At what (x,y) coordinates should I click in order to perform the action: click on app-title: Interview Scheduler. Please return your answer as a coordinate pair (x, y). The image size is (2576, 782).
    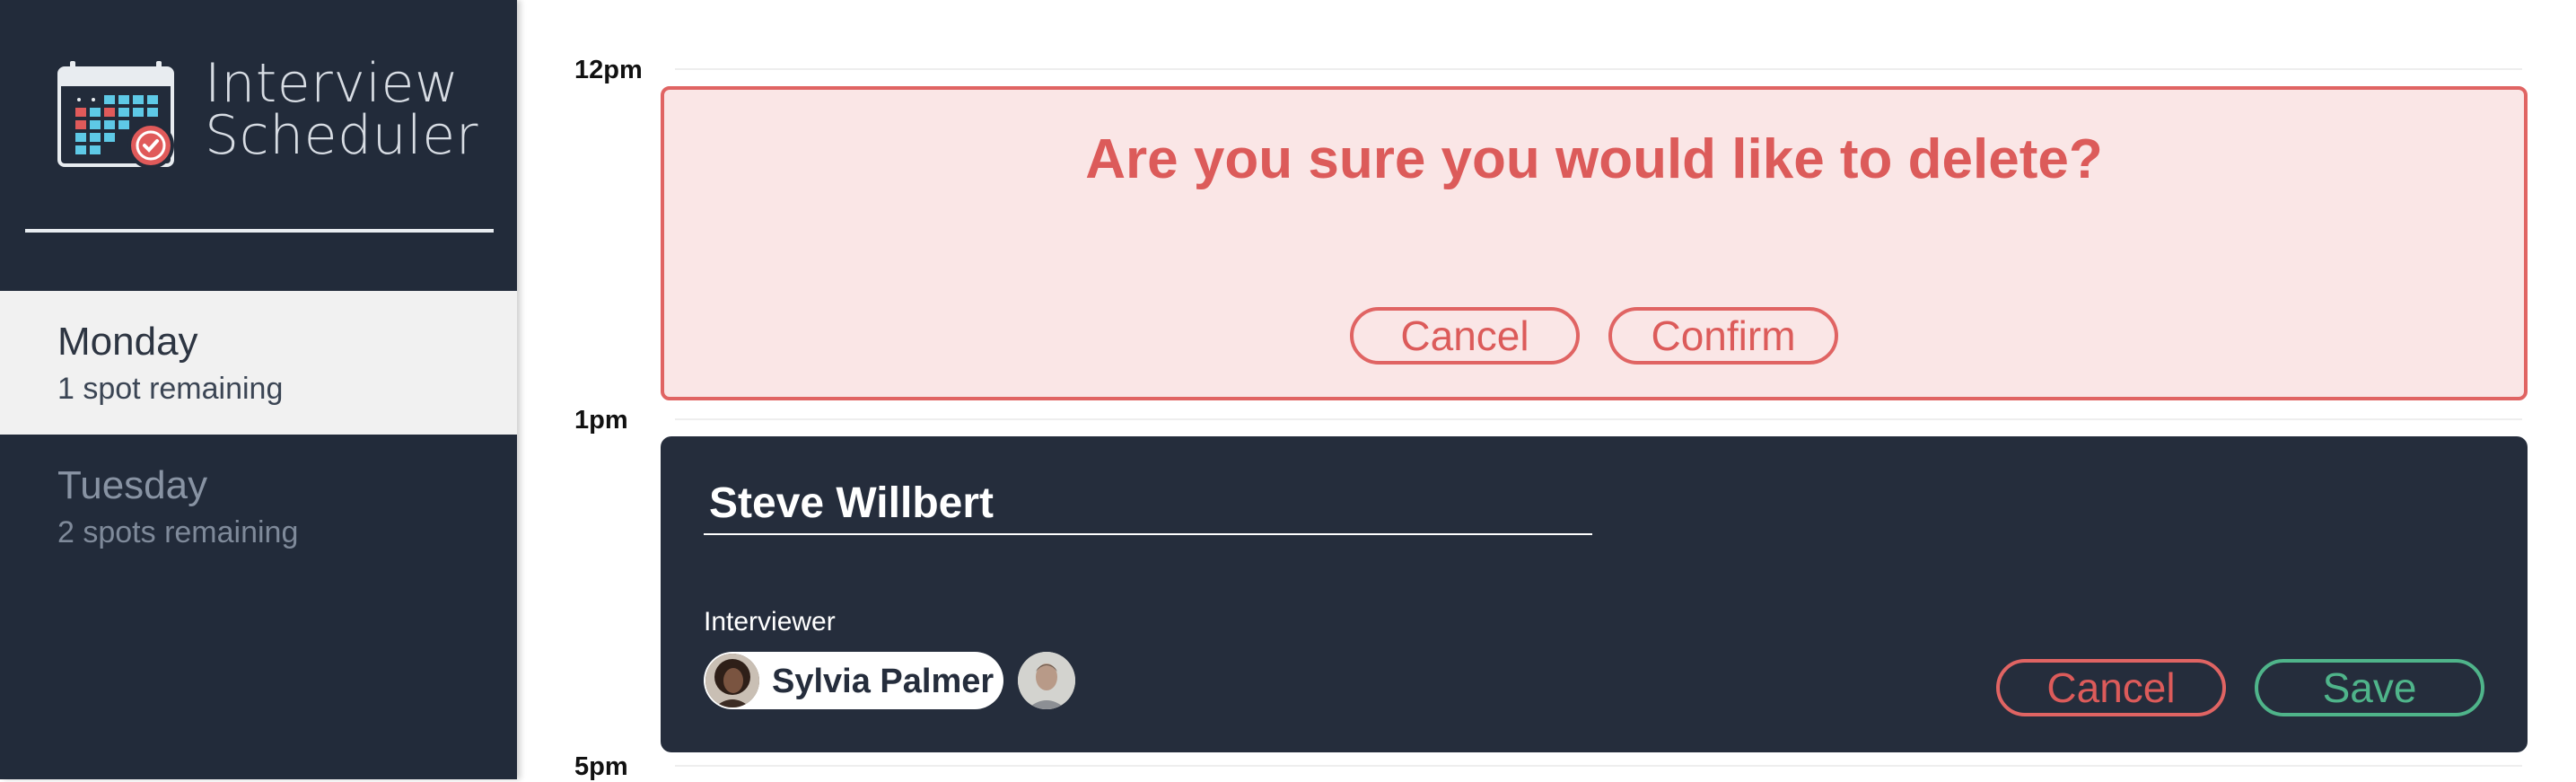
    Looking at the image, I should click on (341, 109).